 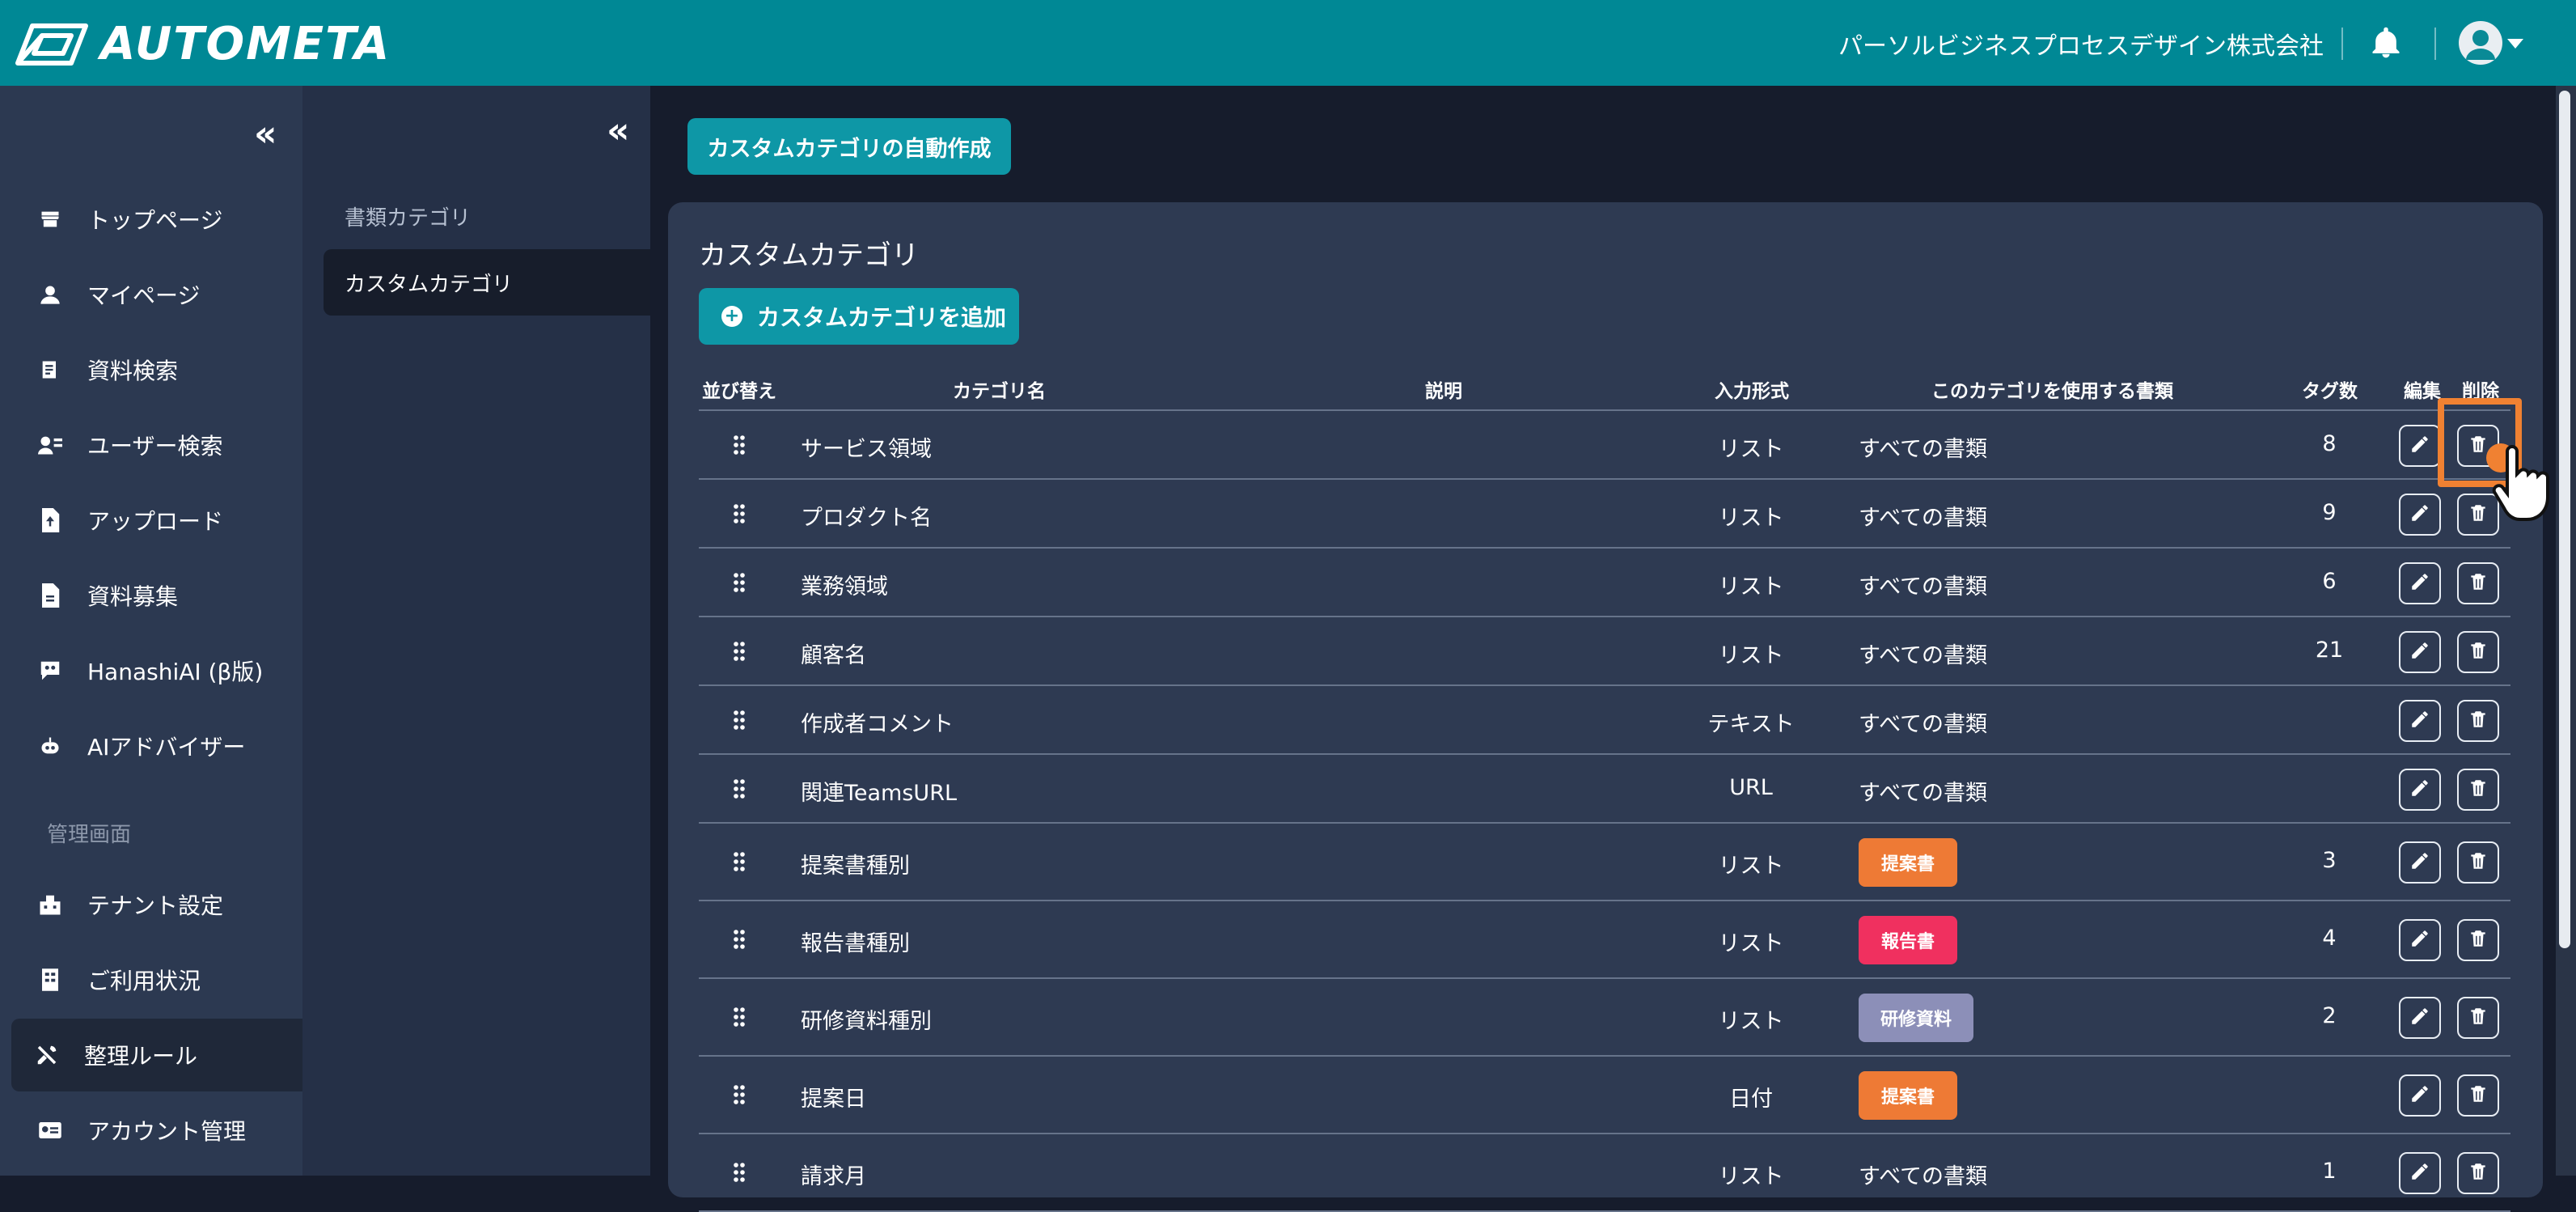 I want to click on page-title: カスタムカテゴリ, so click(x=809, y=255).